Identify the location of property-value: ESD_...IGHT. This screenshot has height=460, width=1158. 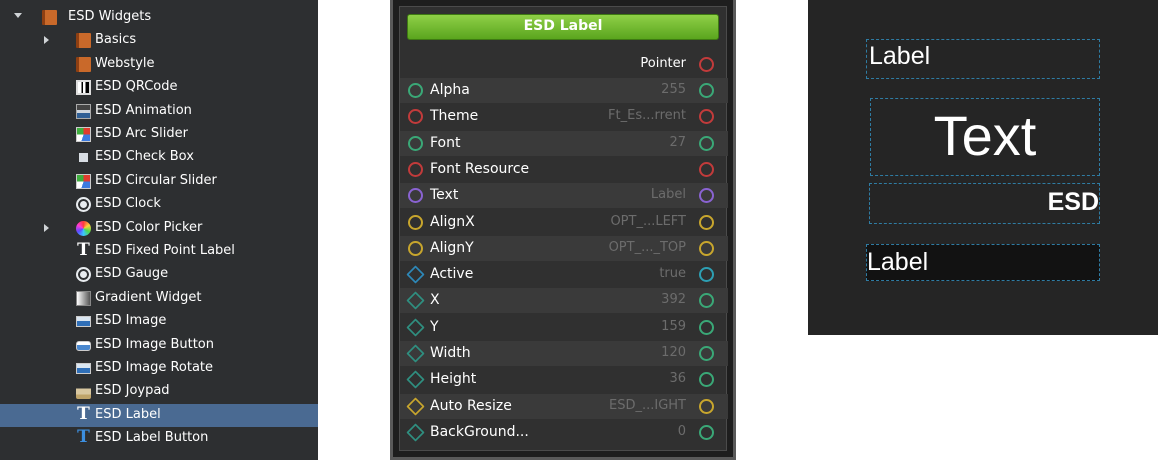
(647, 405).